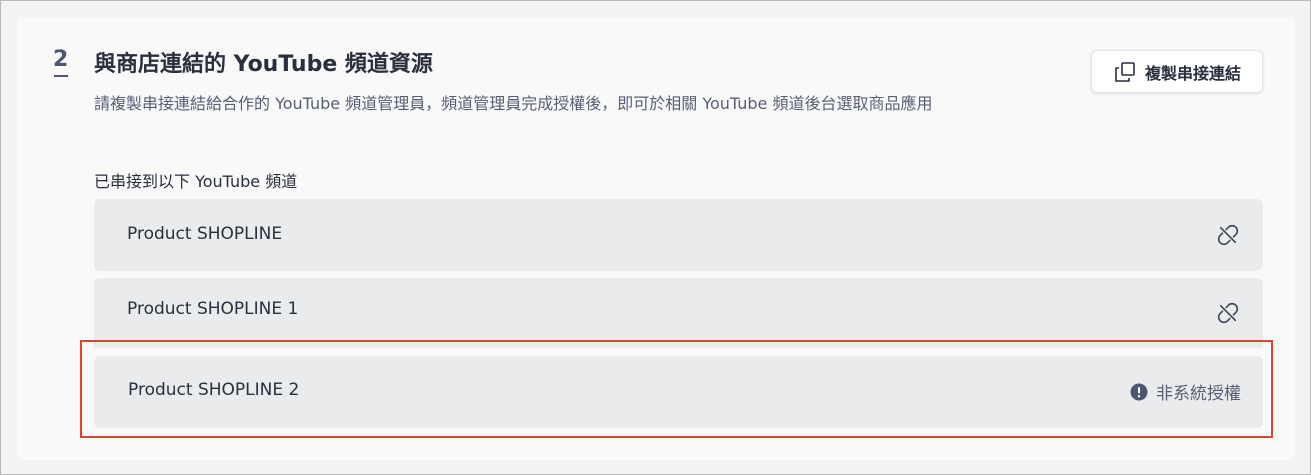  I want to click on alert-circle-icon, so click(1139, 392).